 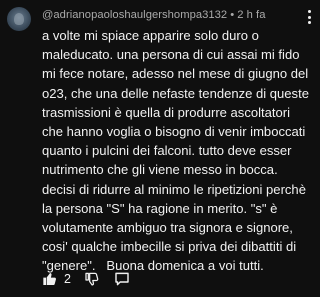 I want to click on like-button, so click(x=50, y=279).